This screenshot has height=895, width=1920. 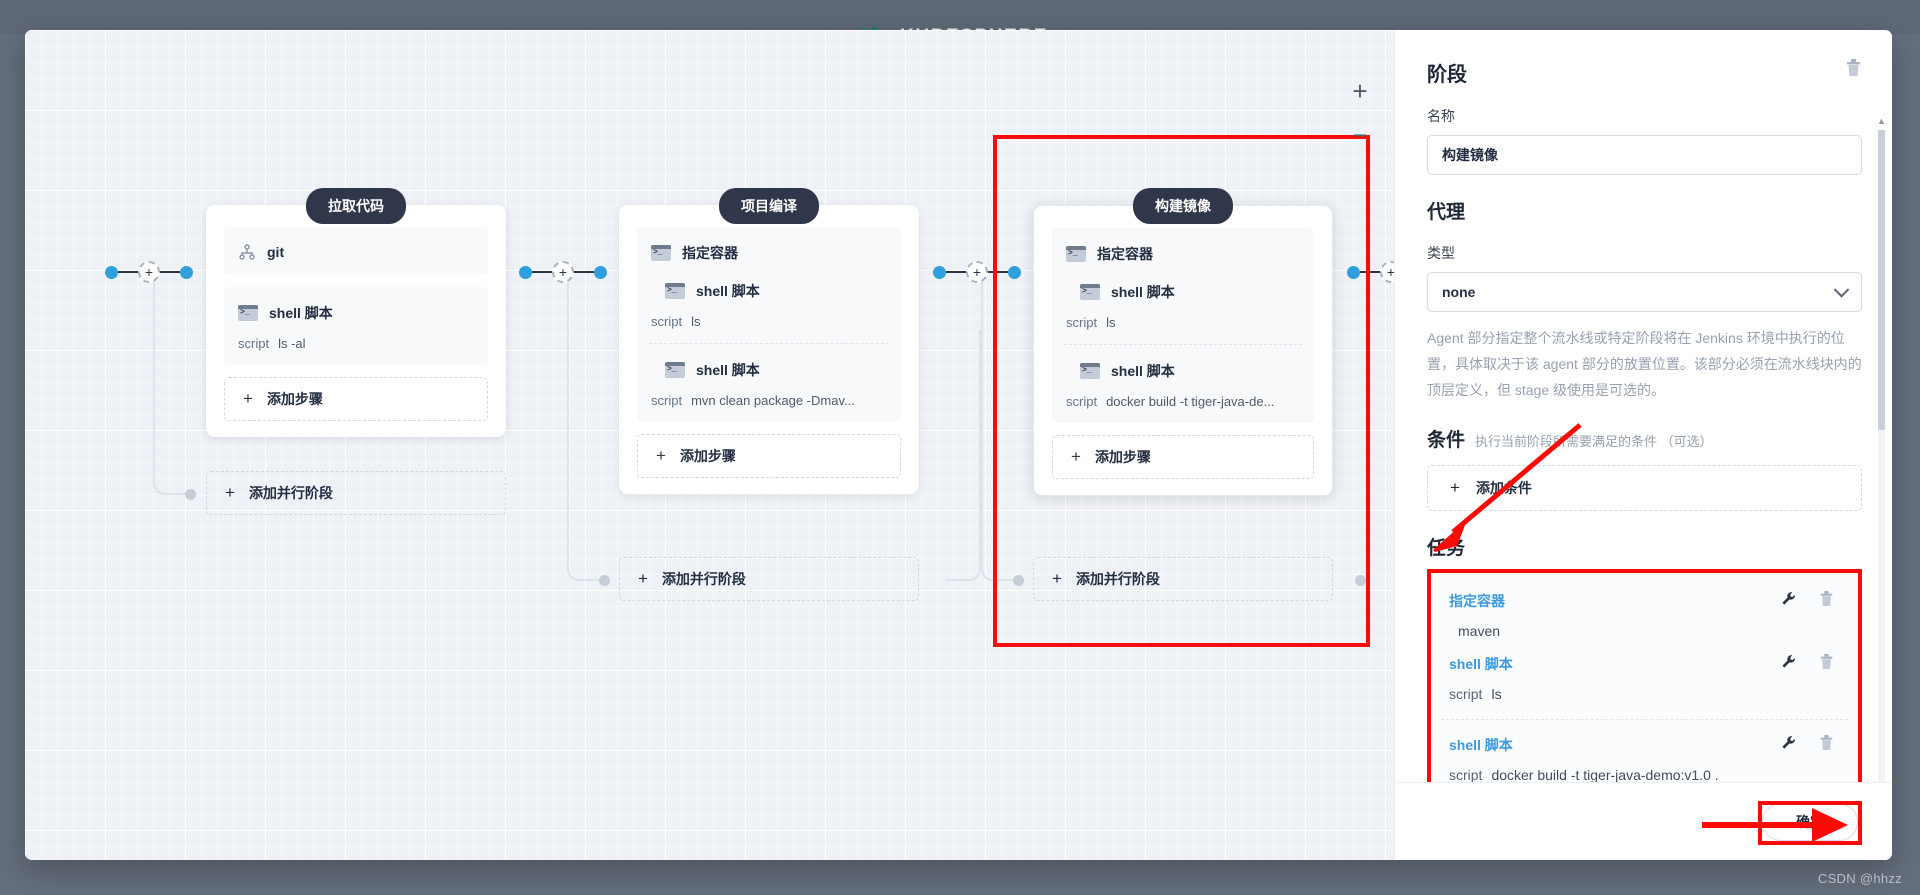 I want to click on step-header: shell 脚本, so click(x=769, y=291).